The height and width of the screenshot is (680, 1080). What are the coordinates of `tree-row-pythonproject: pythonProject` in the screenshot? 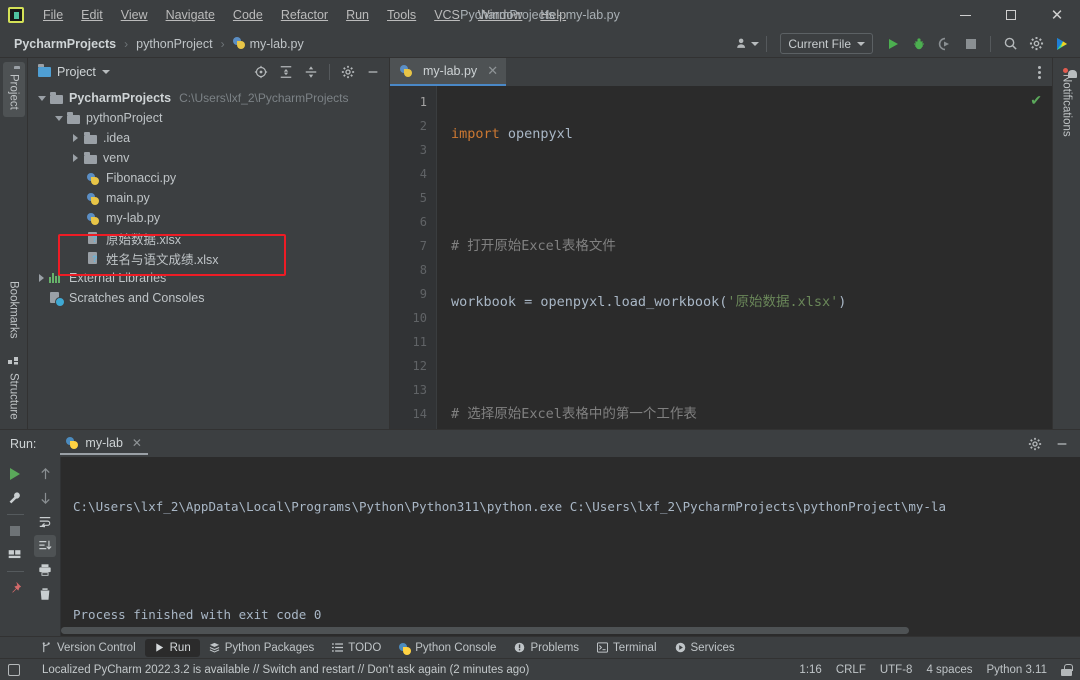 It's located at (208, 118).